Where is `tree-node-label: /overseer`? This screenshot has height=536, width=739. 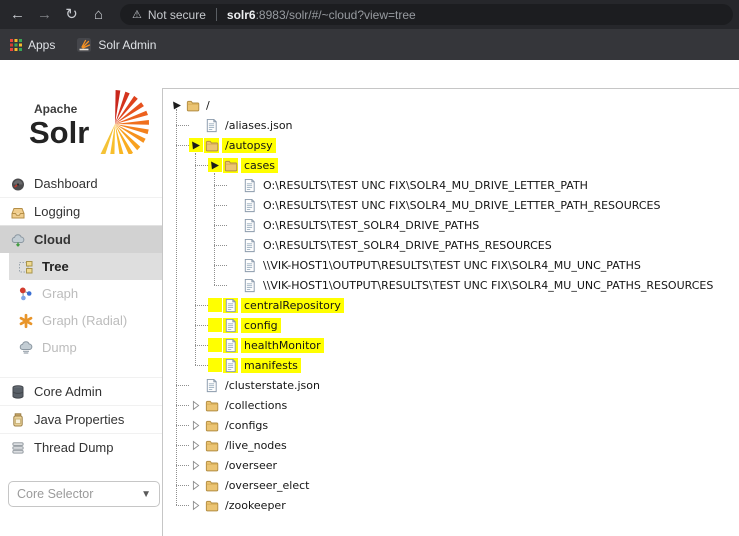
tree-node-label: /overseer is located at coordinates (251, 465).